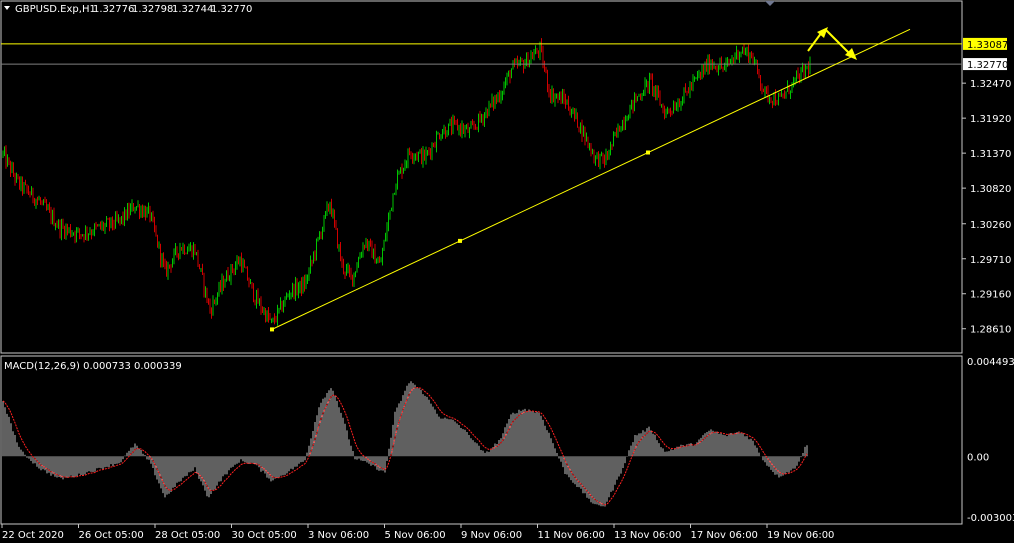  Describe the element at coordinates (990, 189) in the screenshot. I see `price-label: 1.30820` at that location.